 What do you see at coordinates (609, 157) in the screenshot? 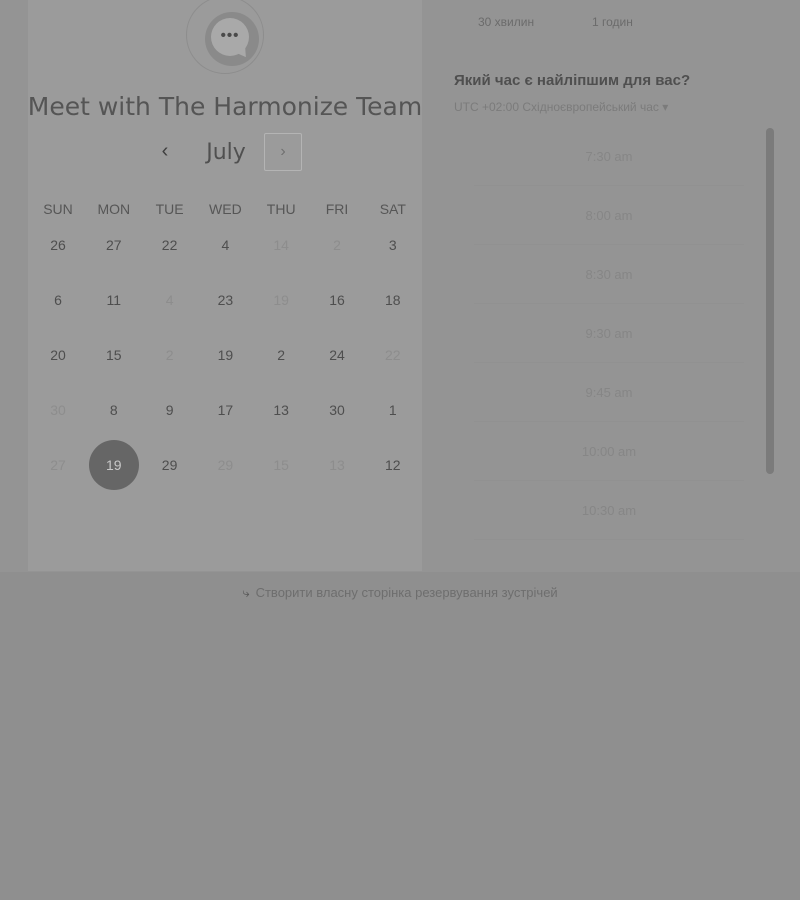
I see `time-slot: 7:30 am` at bounding box center [609, 157].